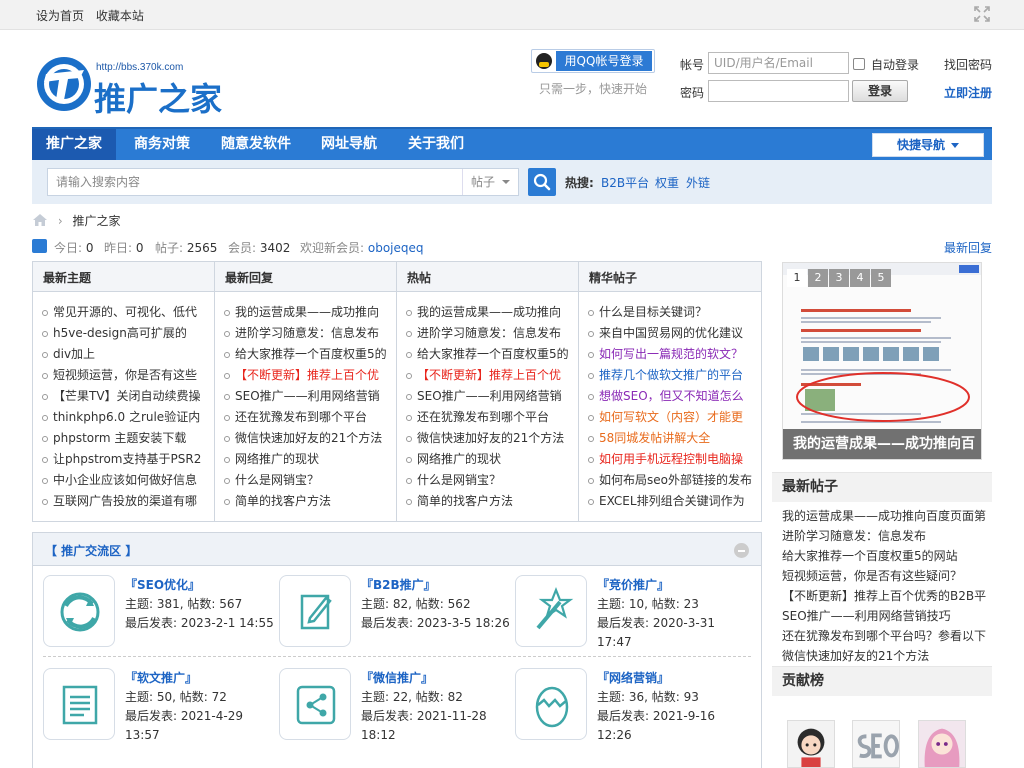 The image size is (1024, 768). What do you see at coordinates (673, 375) in the screenshot?
I see `thread-list-item: 推荐几个做软文推广的平台` at bounding box center [673, 375].